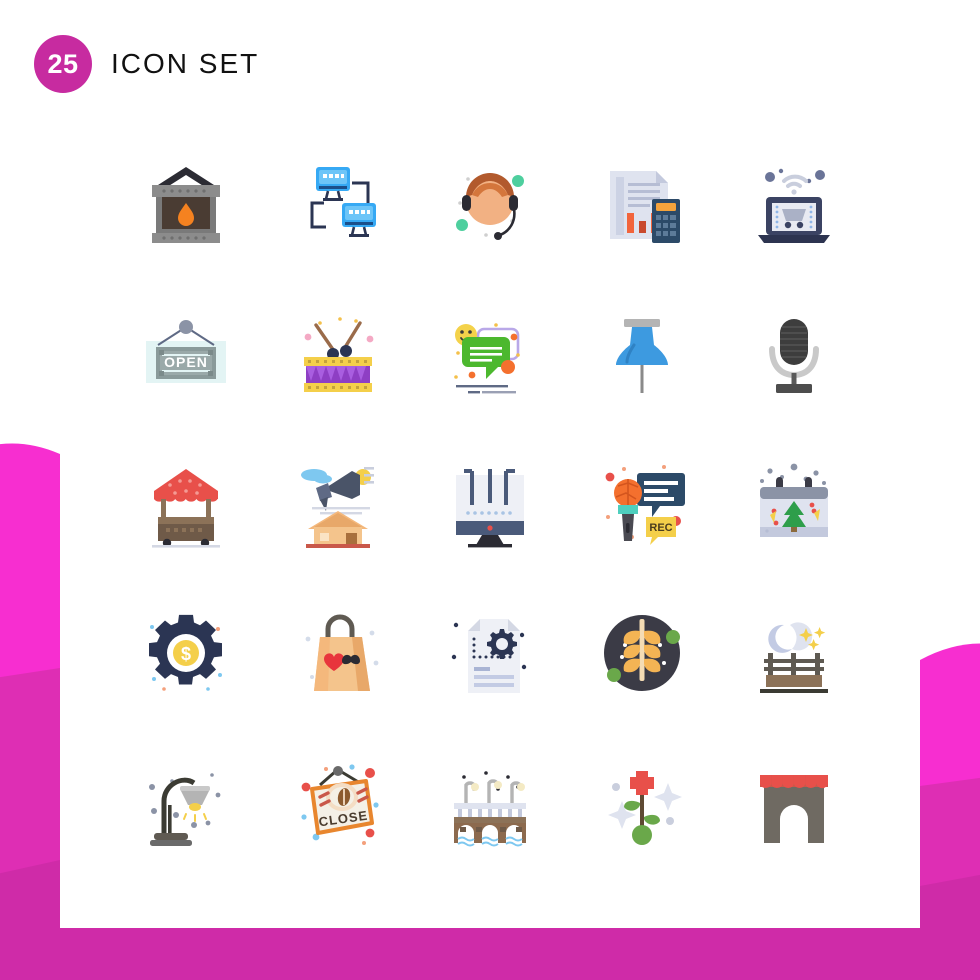 This screenshot has height=980, width=980. Describe the element at coordinates (645, 505) in the screenshot. I see `recording-icon: REC` at that location.